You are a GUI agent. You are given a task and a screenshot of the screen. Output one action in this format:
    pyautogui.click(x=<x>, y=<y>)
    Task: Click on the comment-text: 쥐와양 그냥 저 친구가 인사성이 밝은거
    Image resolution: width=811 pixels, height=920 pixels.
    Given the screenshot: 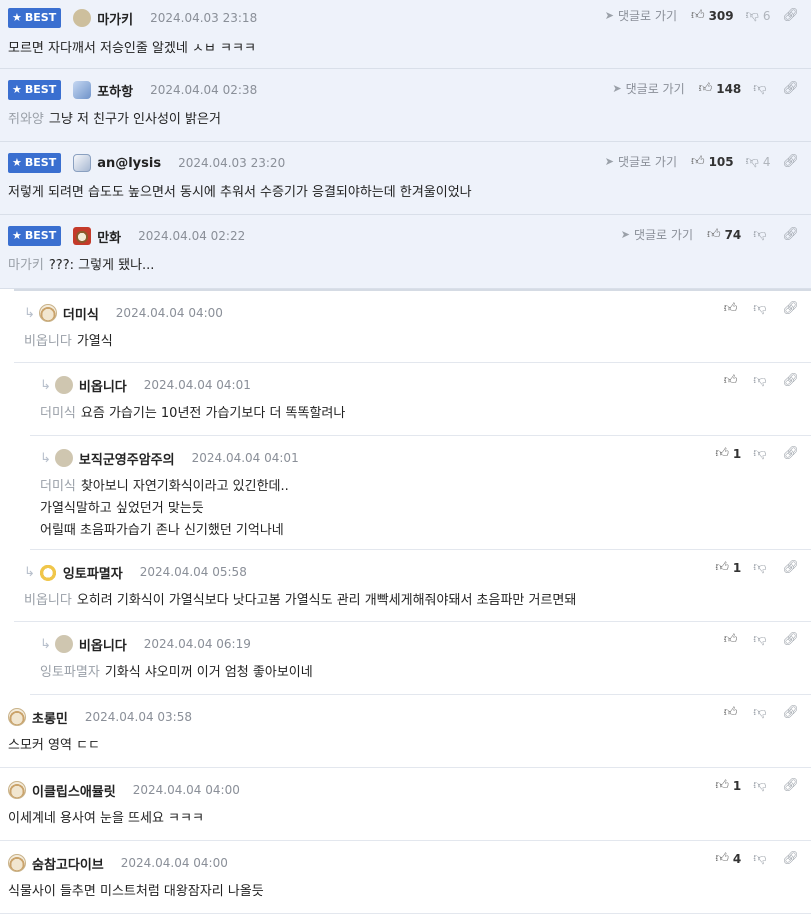 What is the action you would take?
    pyautogui.click(x=114, y=119)
    